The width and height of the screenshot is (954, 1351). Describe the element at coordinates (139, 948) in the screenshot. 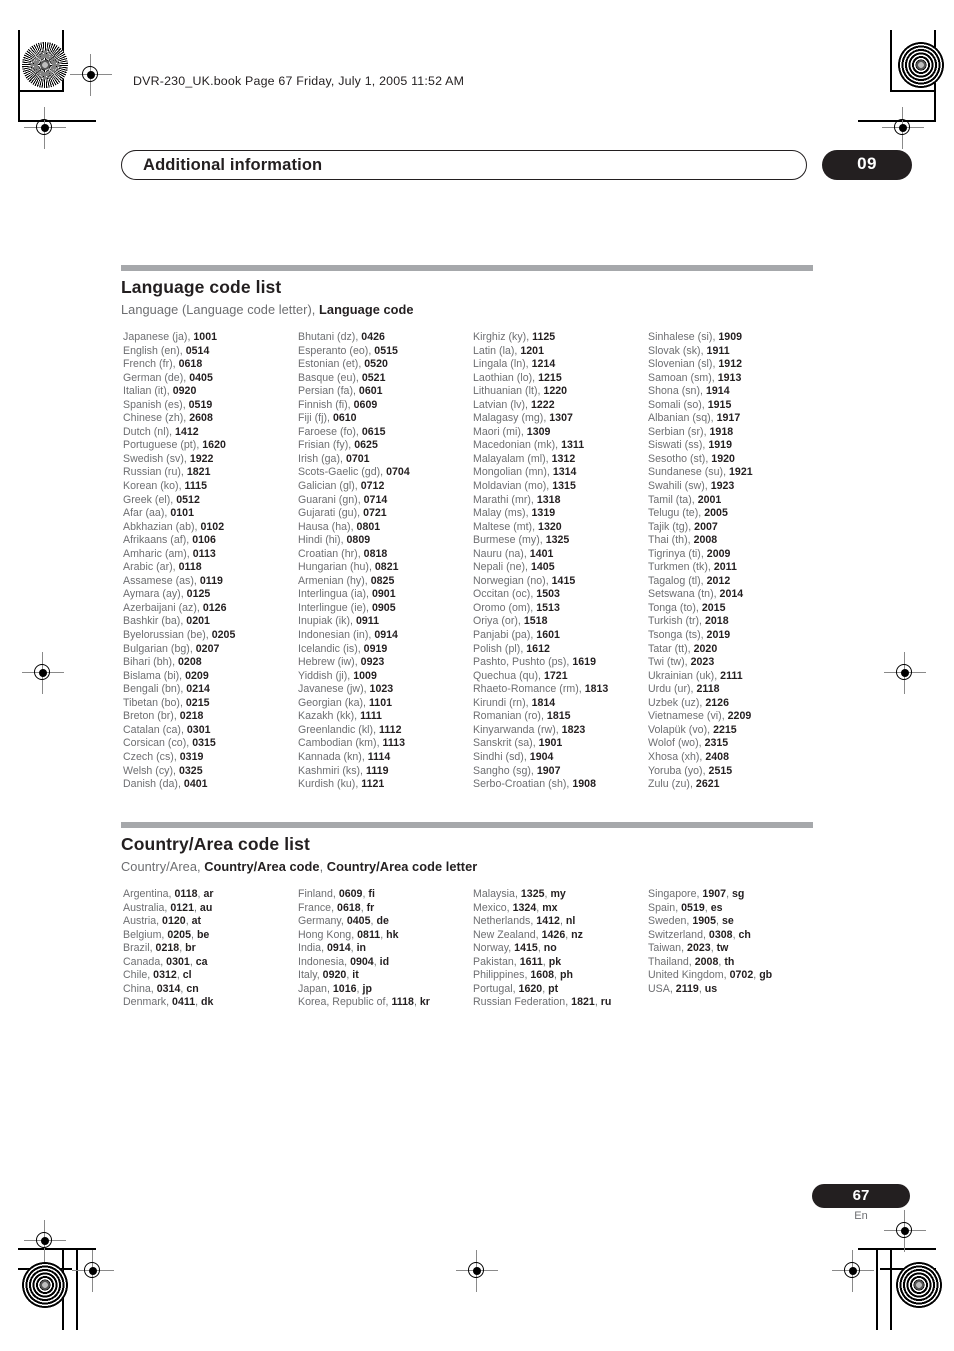

I see `code-entry-name: Brazil,` at that location.